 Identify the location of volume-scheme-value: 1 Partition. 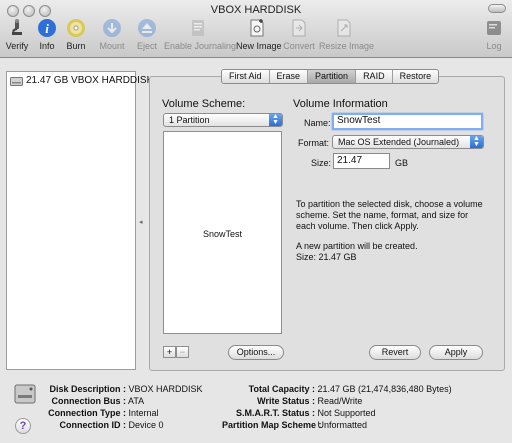
(189, 120).